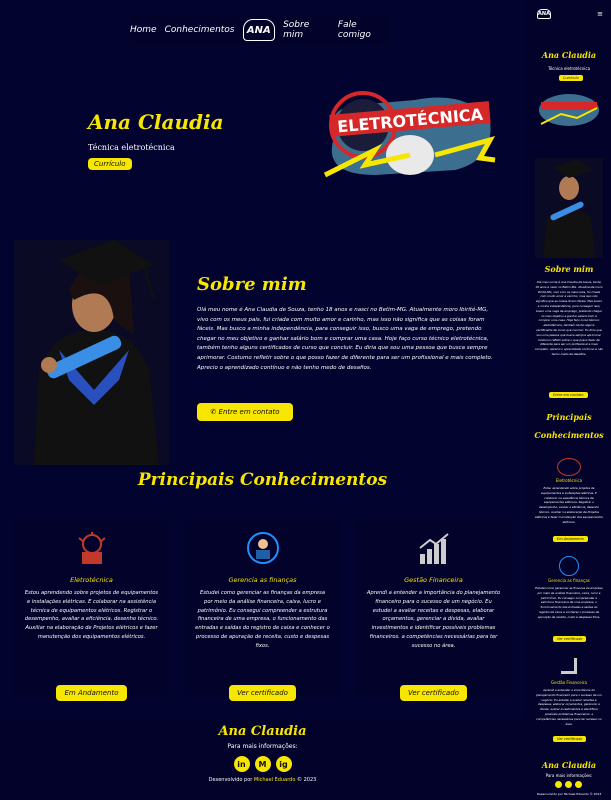  Describe the element at coordinates (569, 208) in the screenshot. I see `mobile-graduate-photo` at that location.